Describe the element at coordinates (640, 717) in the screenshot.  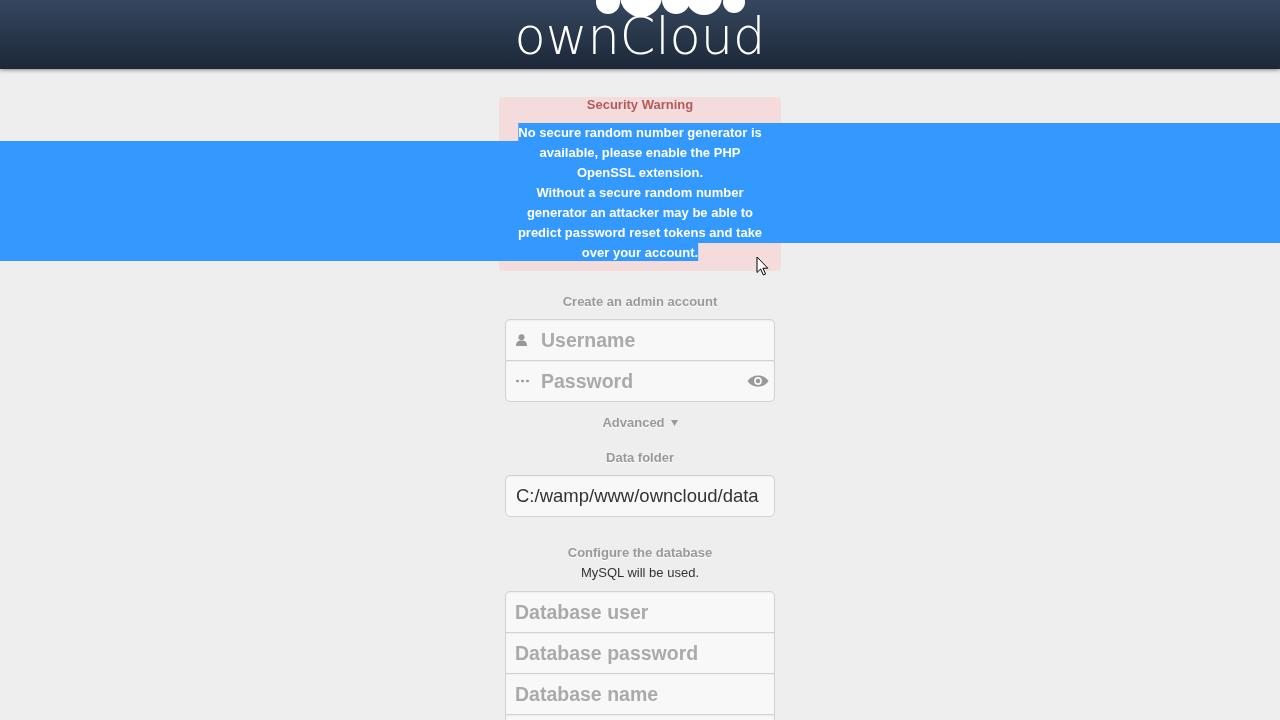
I see `input-field` at that location.